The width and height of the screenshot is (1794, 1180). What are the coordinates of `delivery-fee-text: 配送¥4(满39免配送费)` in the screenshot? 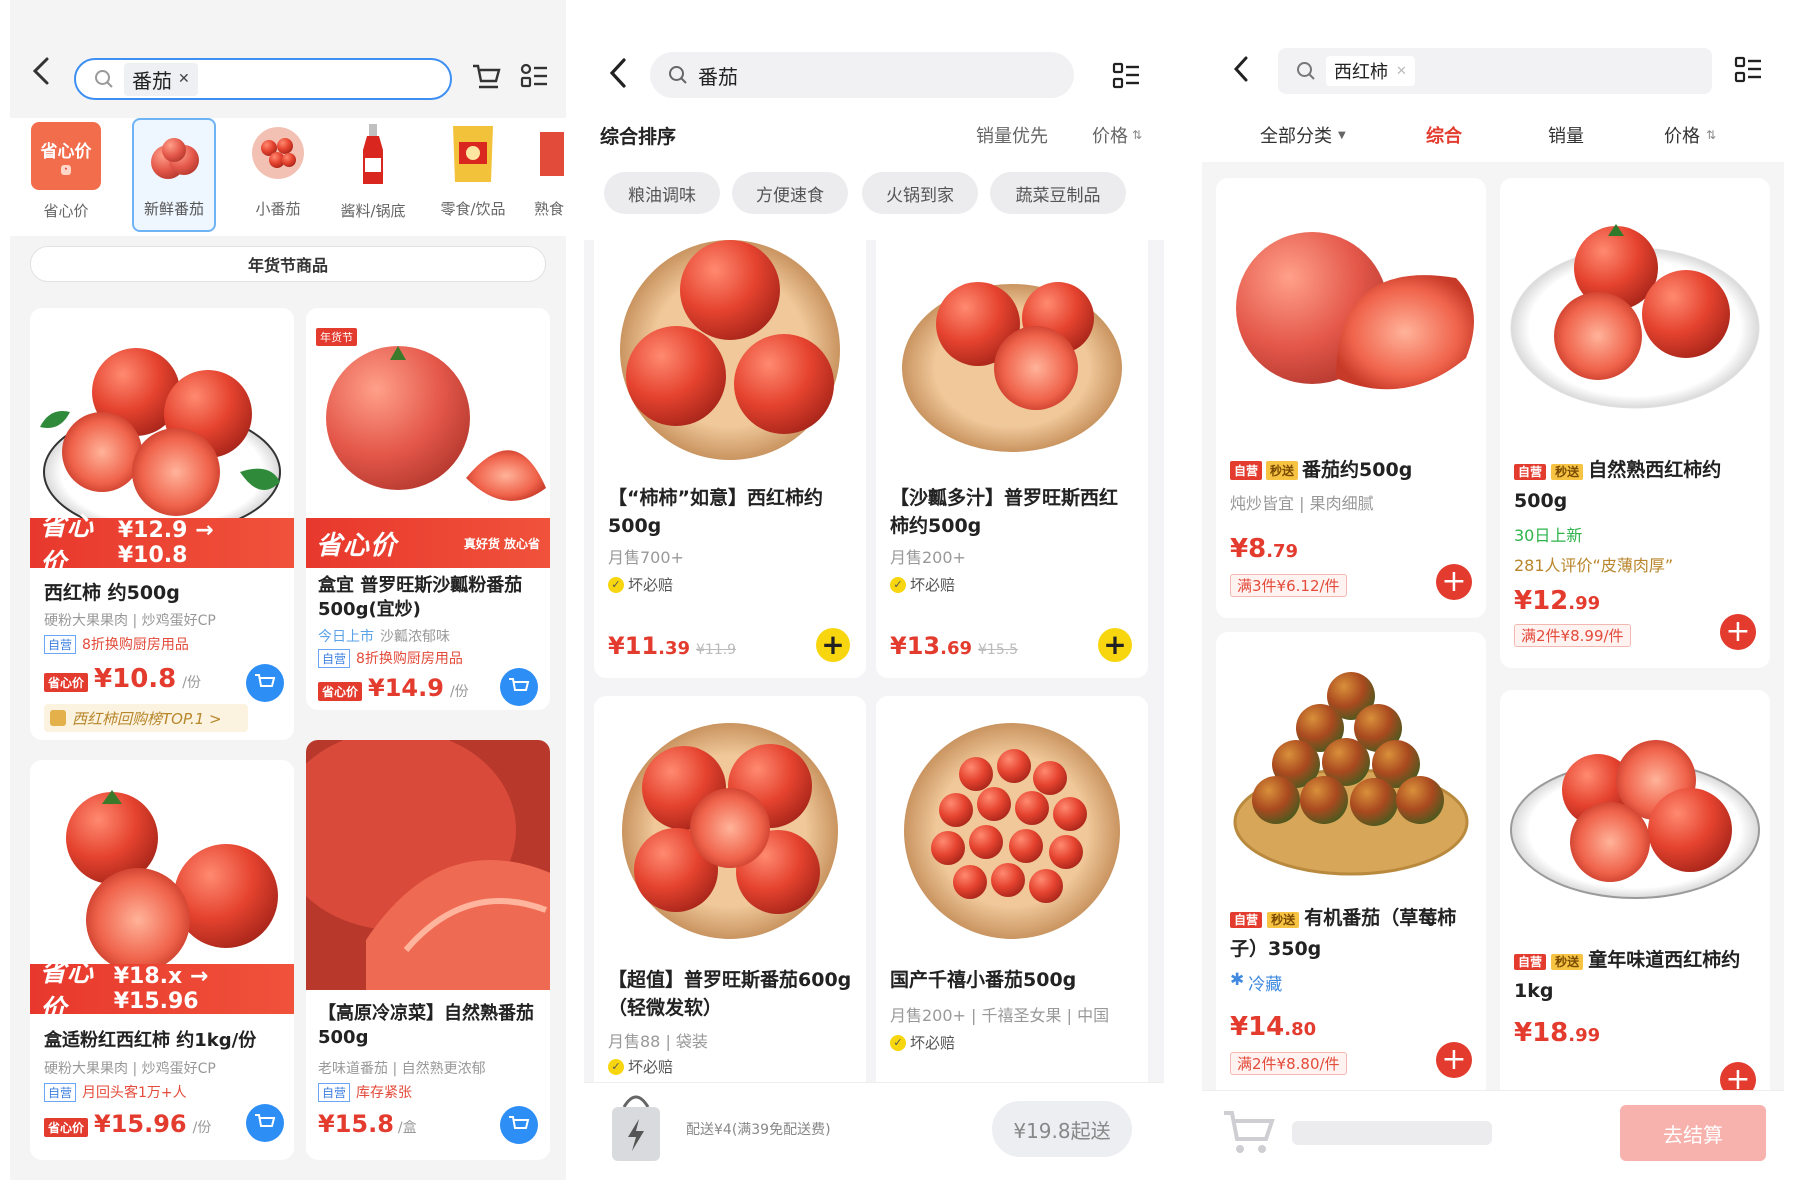 It's located at (758, 1130).